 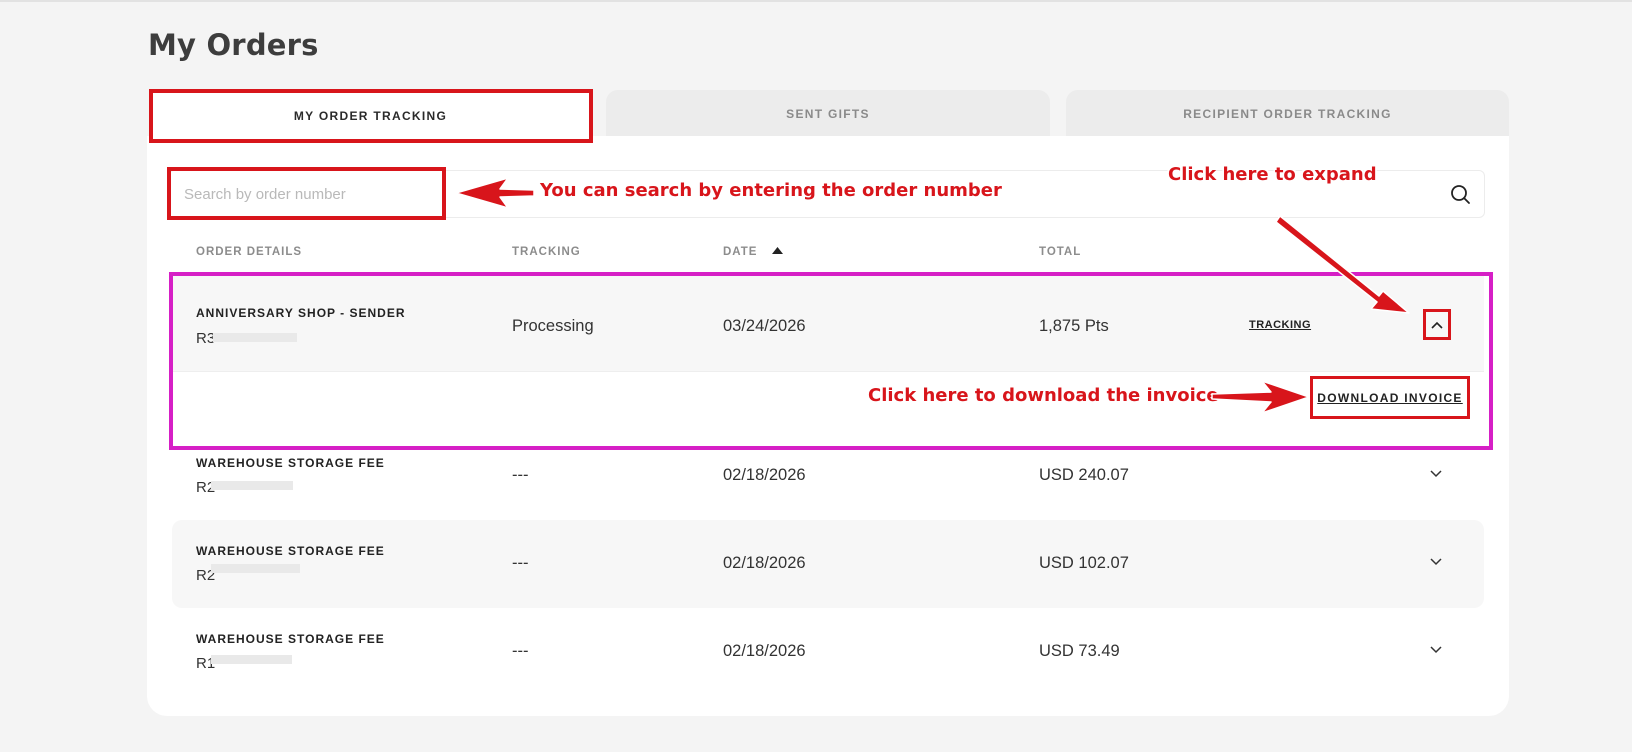 I want to click on annotation-invoice-note: Click here to download the invoice, so click(x=1043, y=395).